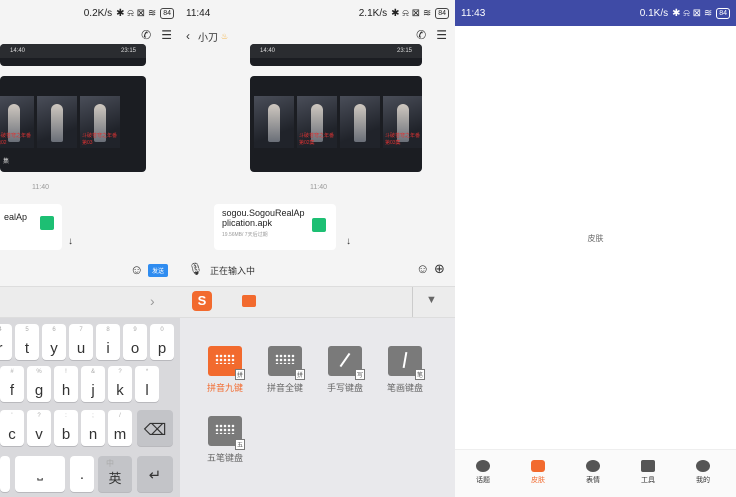 The width and height of the screenshot is (736, 497). What do you see at coordinates (27, 342) in the screenshot?
I see `key-t: 5t` at bounding box center [27, 342].